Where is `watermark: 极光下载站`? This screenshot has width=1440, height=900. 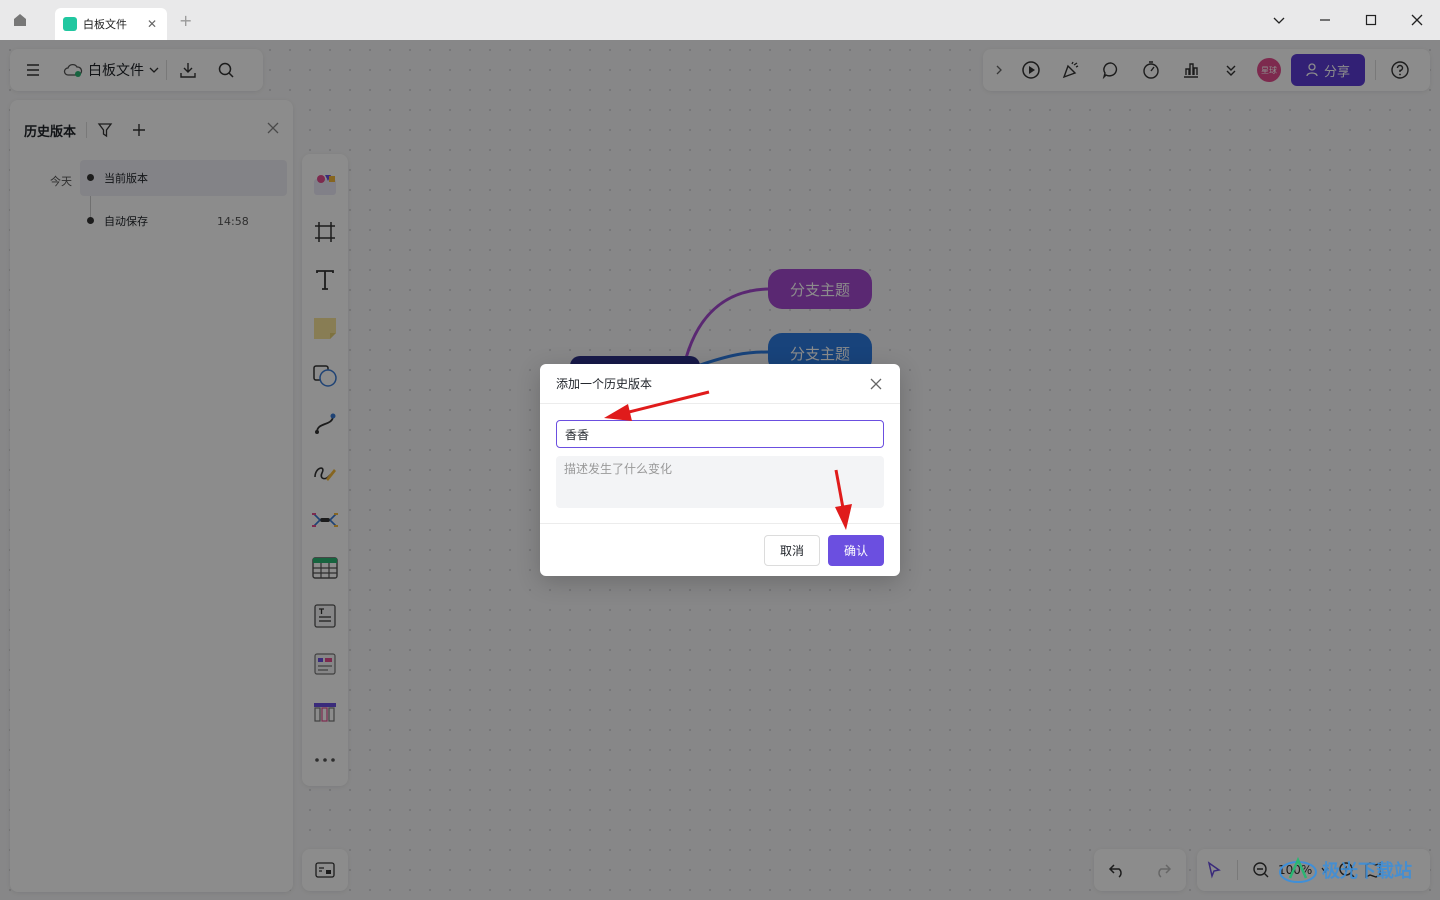
watermark: 极光下载站 is located at coordinates (1355, 870).